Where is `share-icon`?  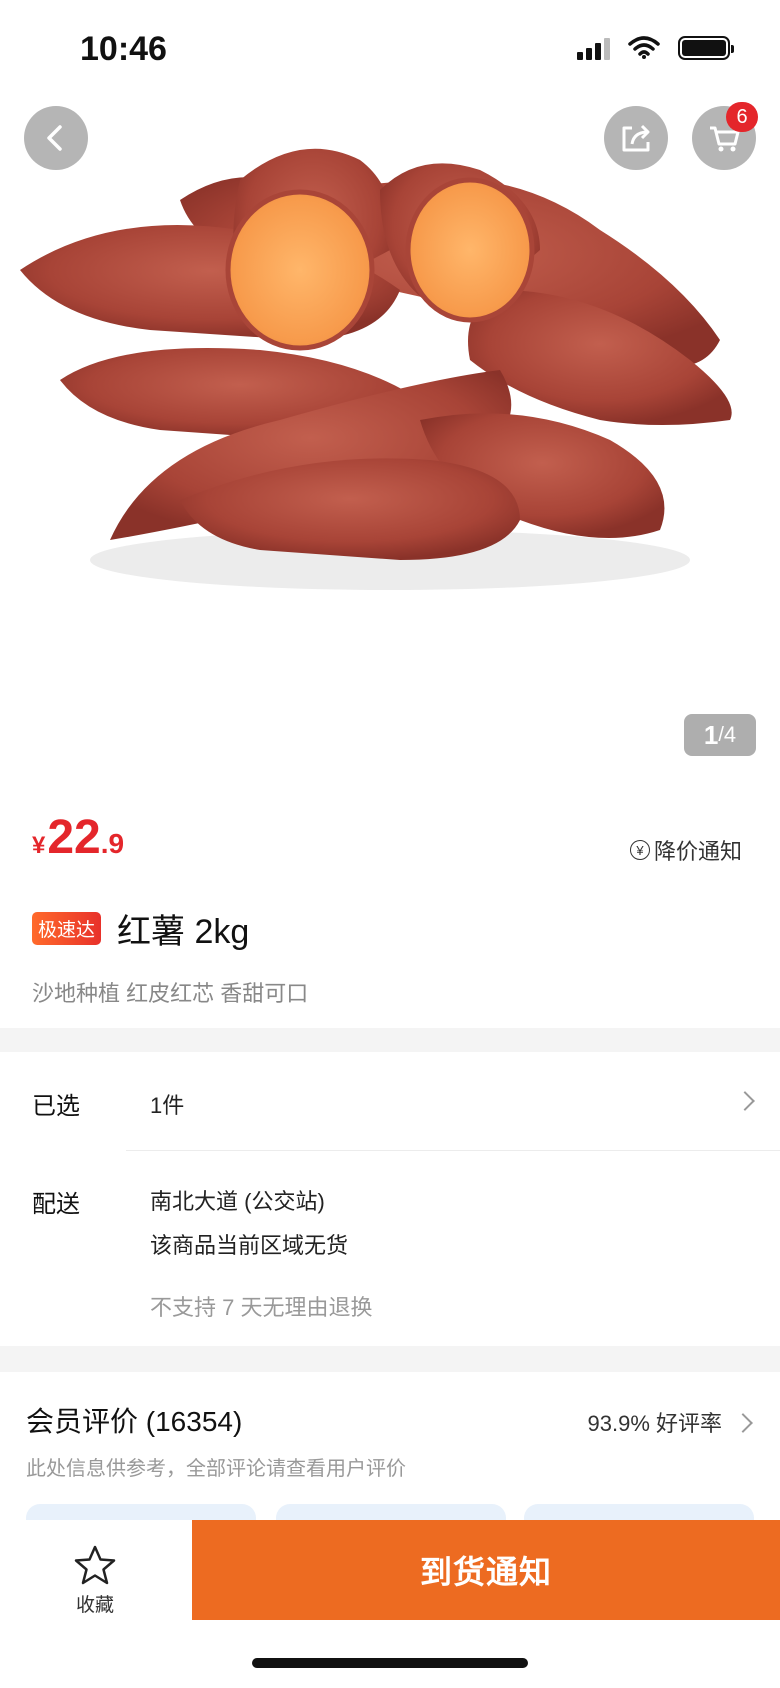
share-icon is located at coordinates (636, 138).